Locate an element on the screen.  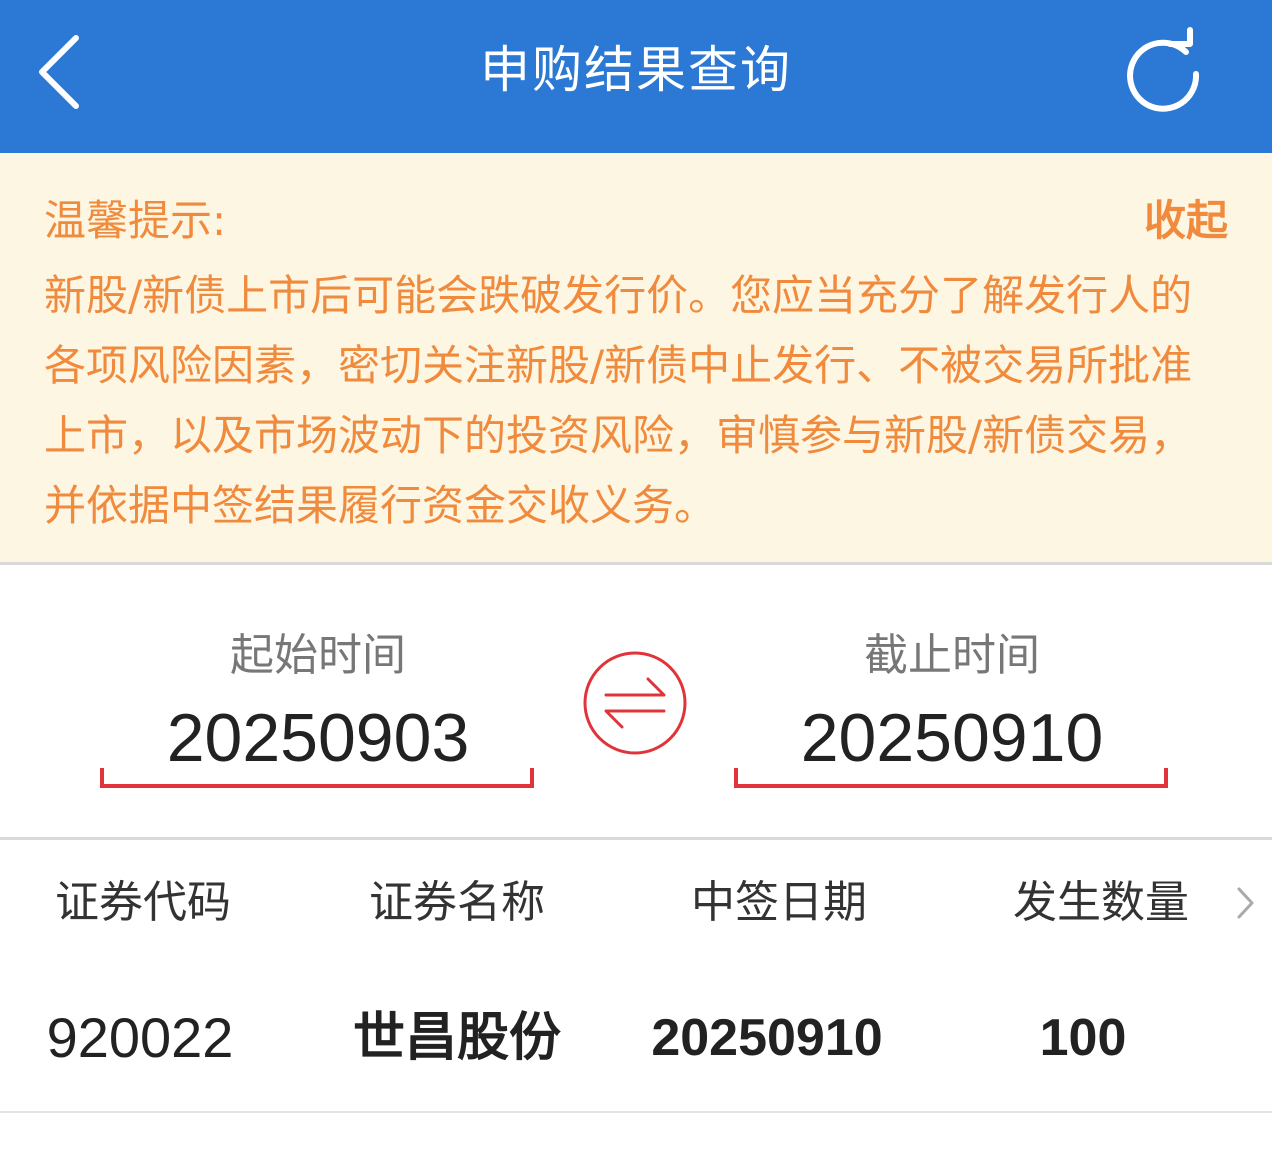
column-header-quantity: 发生数量 is located at coordinates (1101, 902).